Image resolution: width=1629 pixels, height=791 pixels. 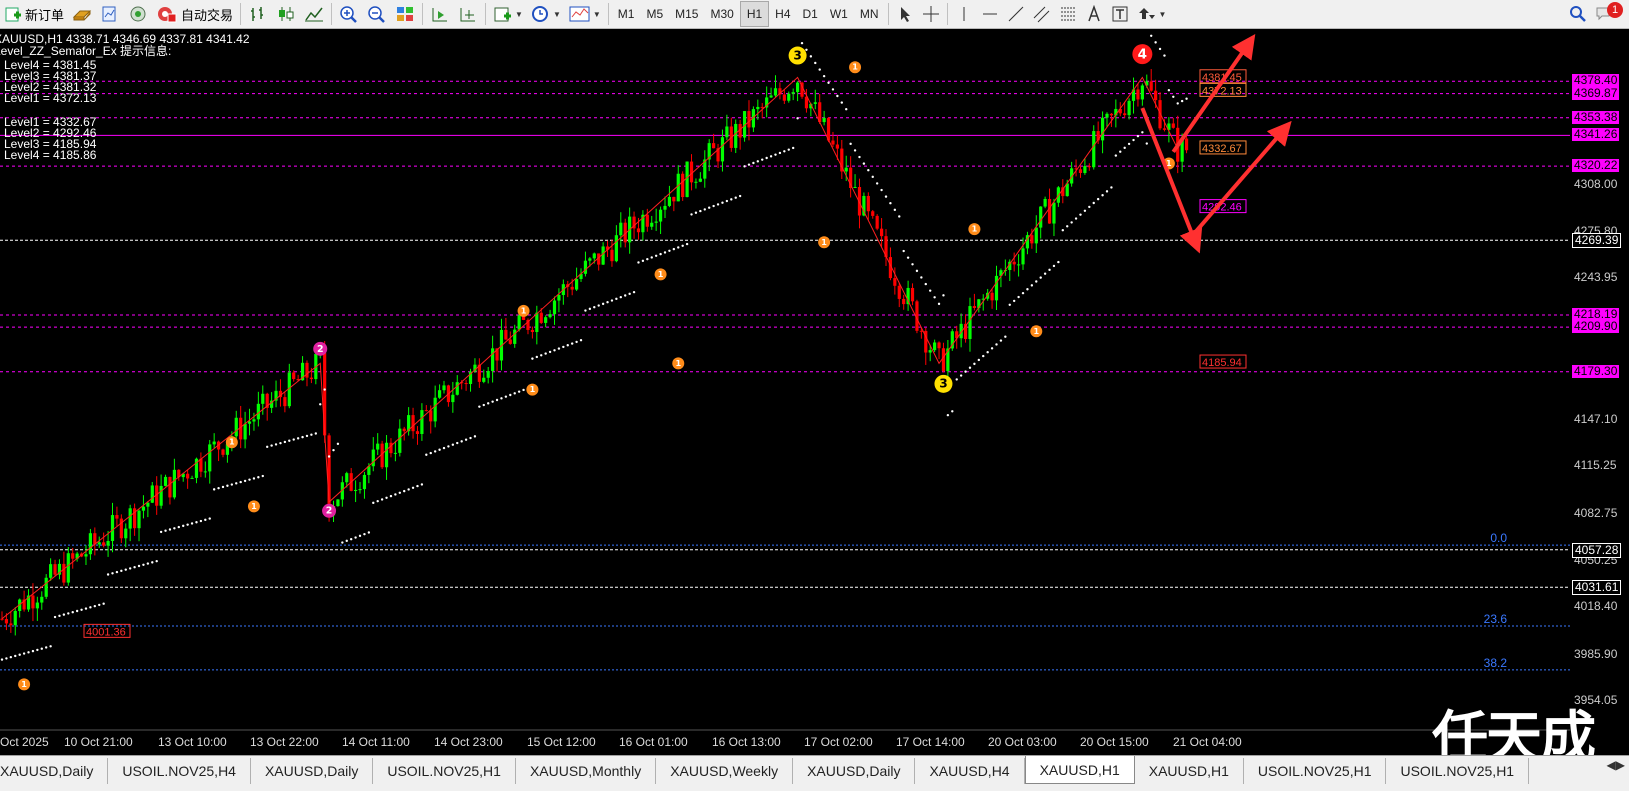 What do you see at coordinates (34, 14) in the screenshot?
I see `new-order-button: 新订单` at bounding box center [34, 14].